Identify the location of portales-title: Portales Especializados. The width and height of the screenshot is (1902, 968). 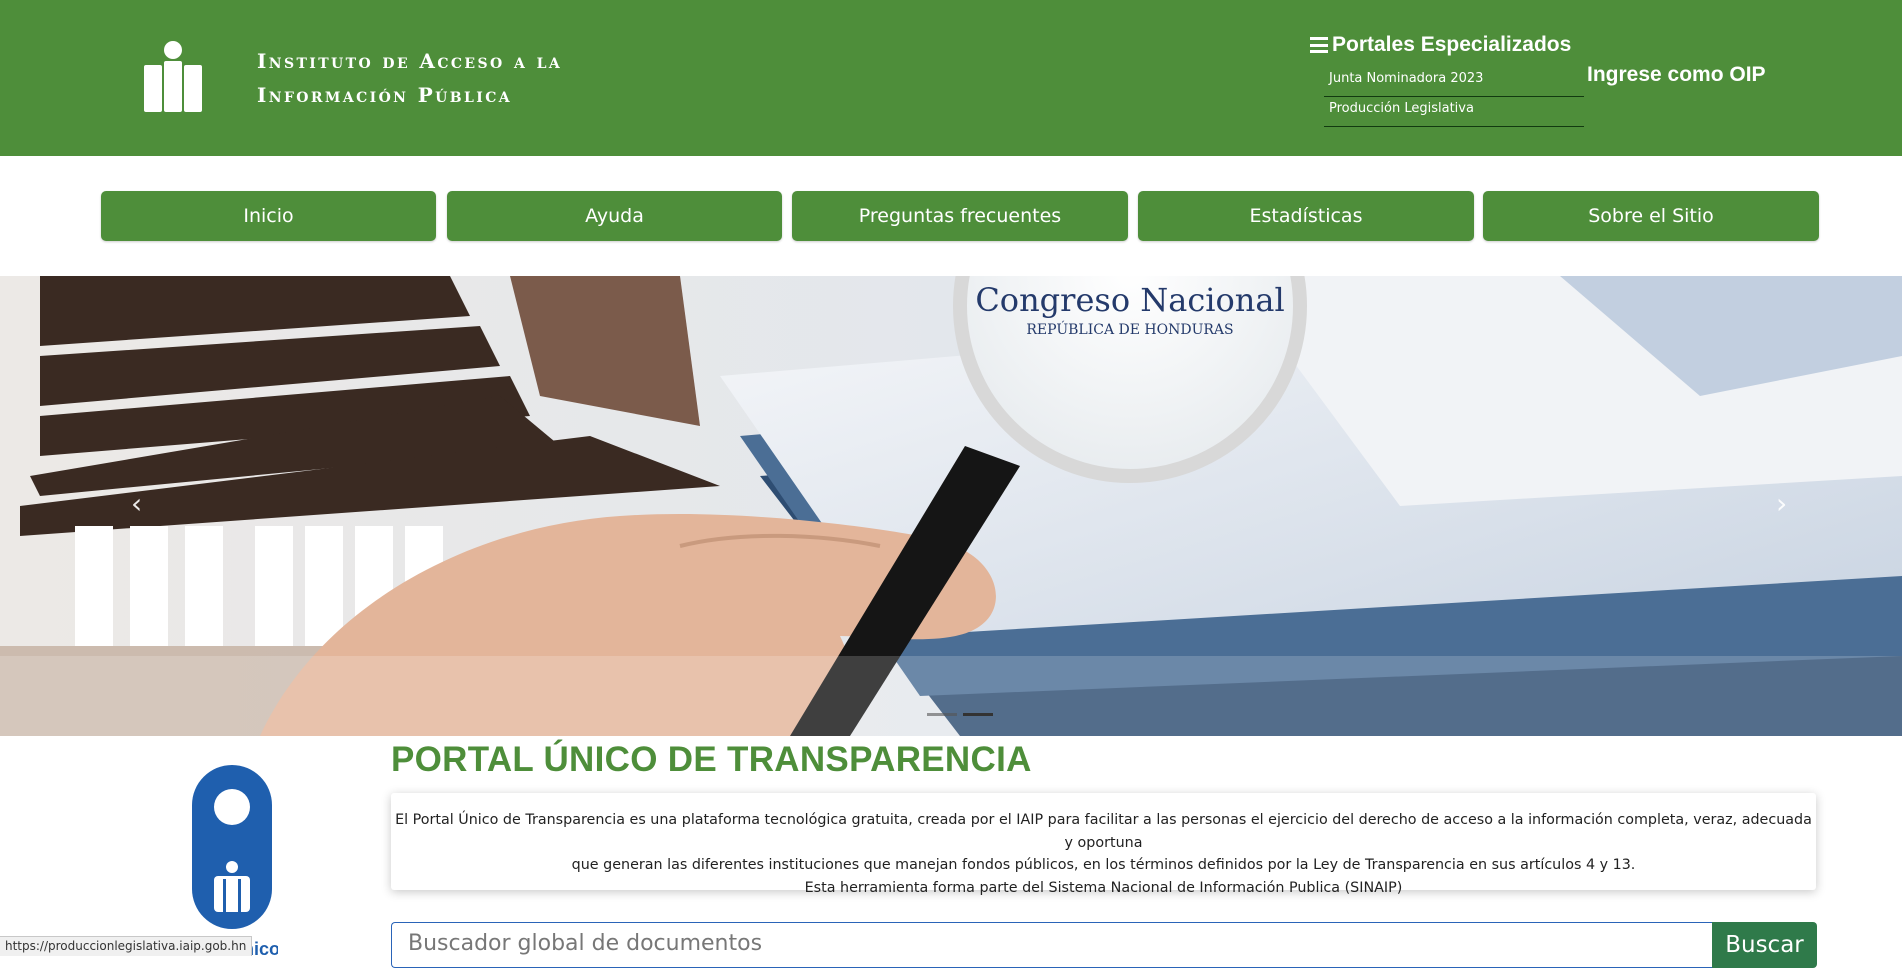
(1452, 44).